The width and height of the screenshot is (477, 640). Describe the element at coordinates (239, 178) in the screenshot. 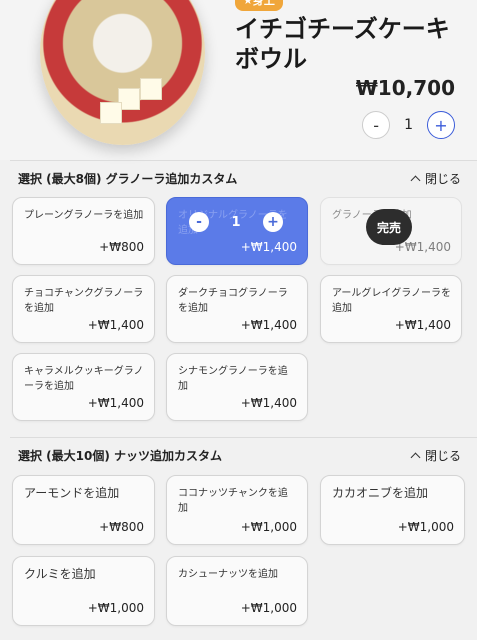

I see `granola-section-header: 選択 (最大8個) グラノーラ追加カスタム 閉じる` at that location.